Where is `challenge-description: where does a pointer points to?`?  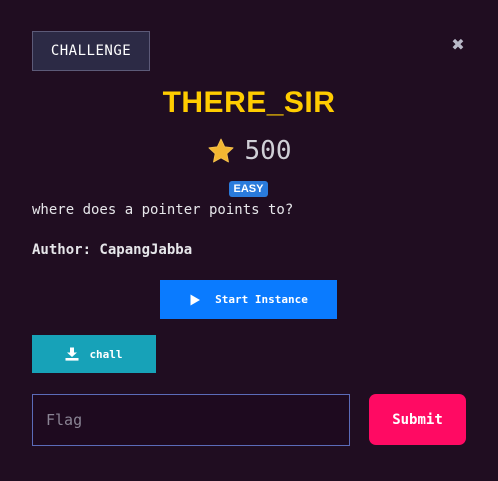
challenge-description: where does a pointer points to? is located at coordinates (163, 210).